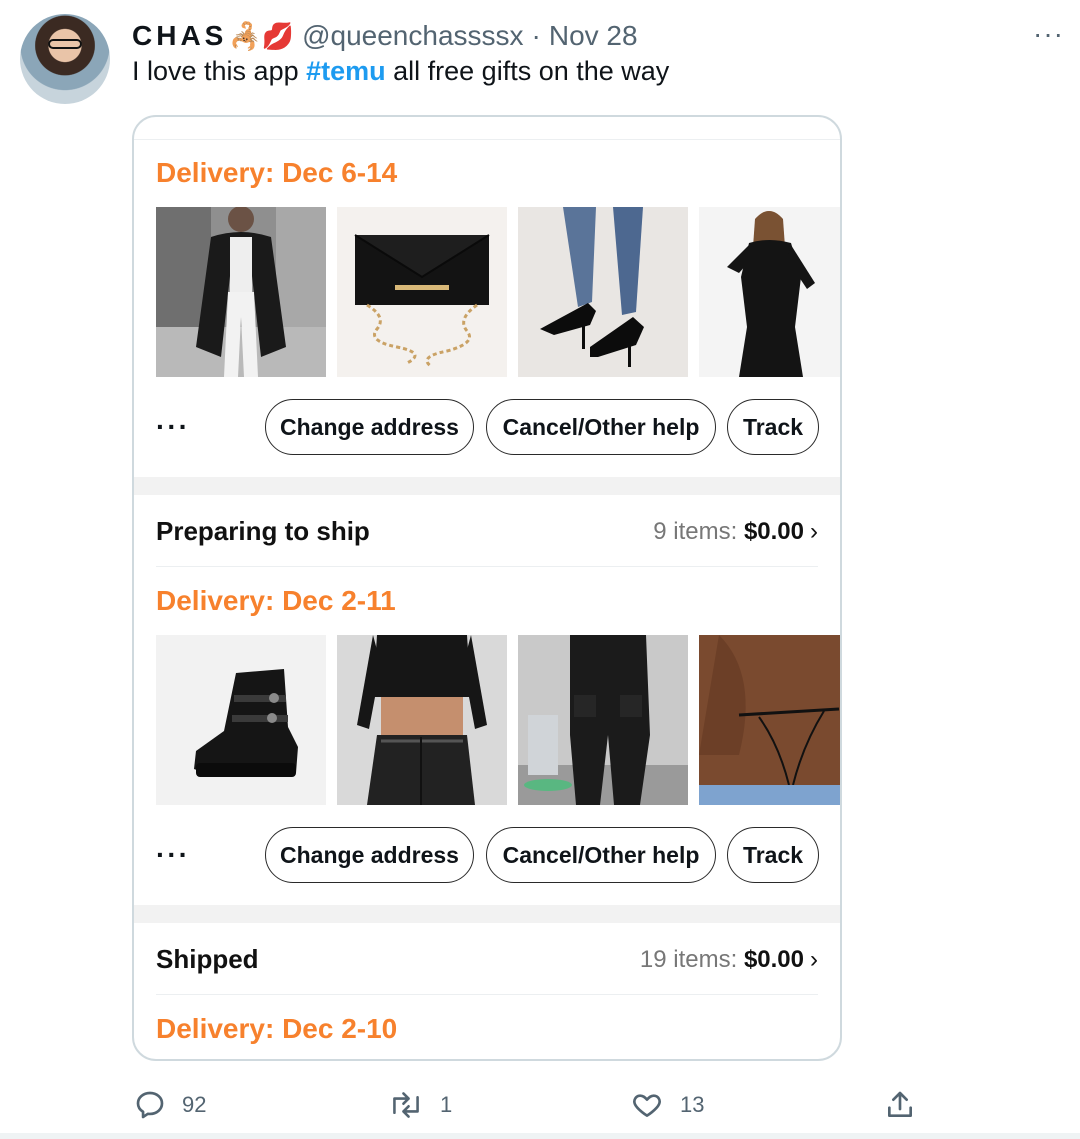 This screenshot has width=1080, height=1139. What do you see at coordinates (150, 1105) in the screenshot?
I see `reply-icon` at bounding box center [150, 1105].